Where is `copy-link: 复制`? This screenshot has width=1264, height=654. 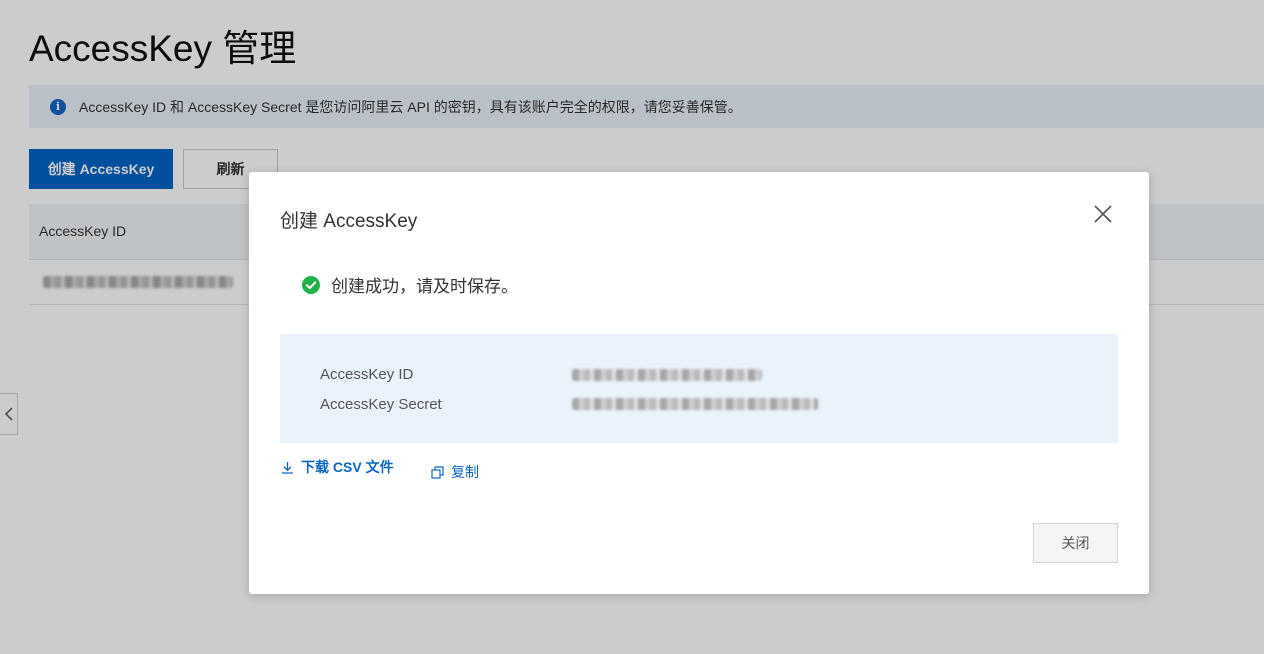 copy-link: 复制 is located at coordinates (455, 472).